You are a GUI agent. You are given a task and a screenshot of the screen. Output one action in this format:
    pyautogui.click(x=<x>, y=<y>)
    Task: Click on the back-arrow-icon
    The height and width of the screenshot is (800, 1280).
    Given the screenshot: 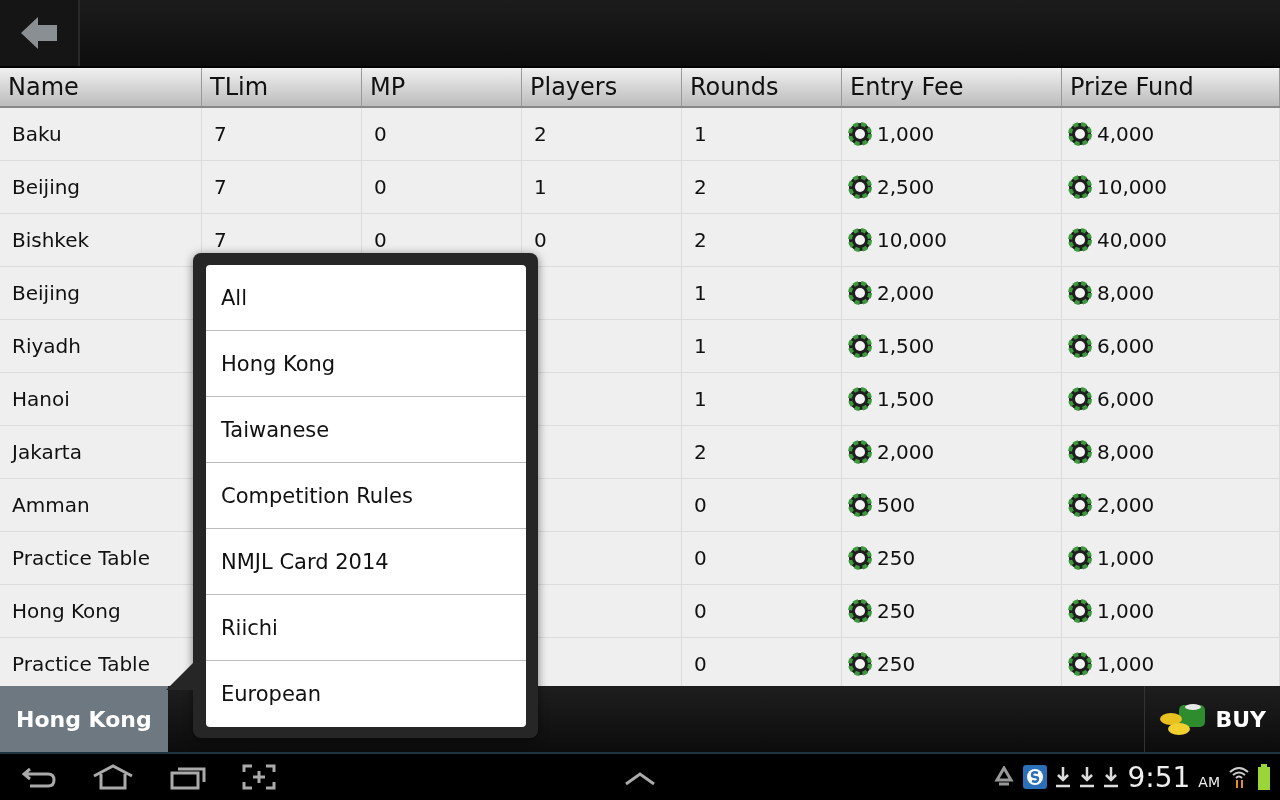 What is the action you would take?
    pyautogui.click(x=39, y=33)
    